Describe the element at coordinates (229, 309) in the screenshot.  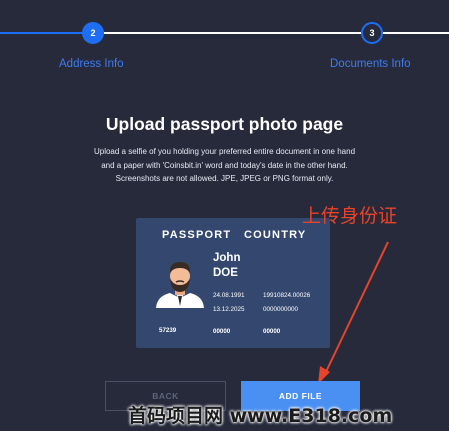
I see `passport-issue-date: 13.12.2025` at that location.